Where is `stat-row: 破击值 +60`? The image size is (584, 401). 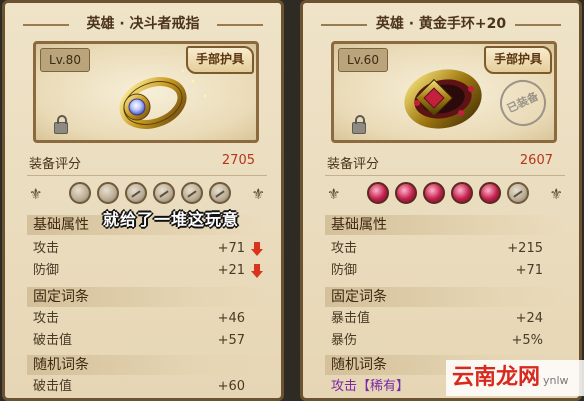
stat-row: 破击值 +60 is located at coordinates (149, 387).